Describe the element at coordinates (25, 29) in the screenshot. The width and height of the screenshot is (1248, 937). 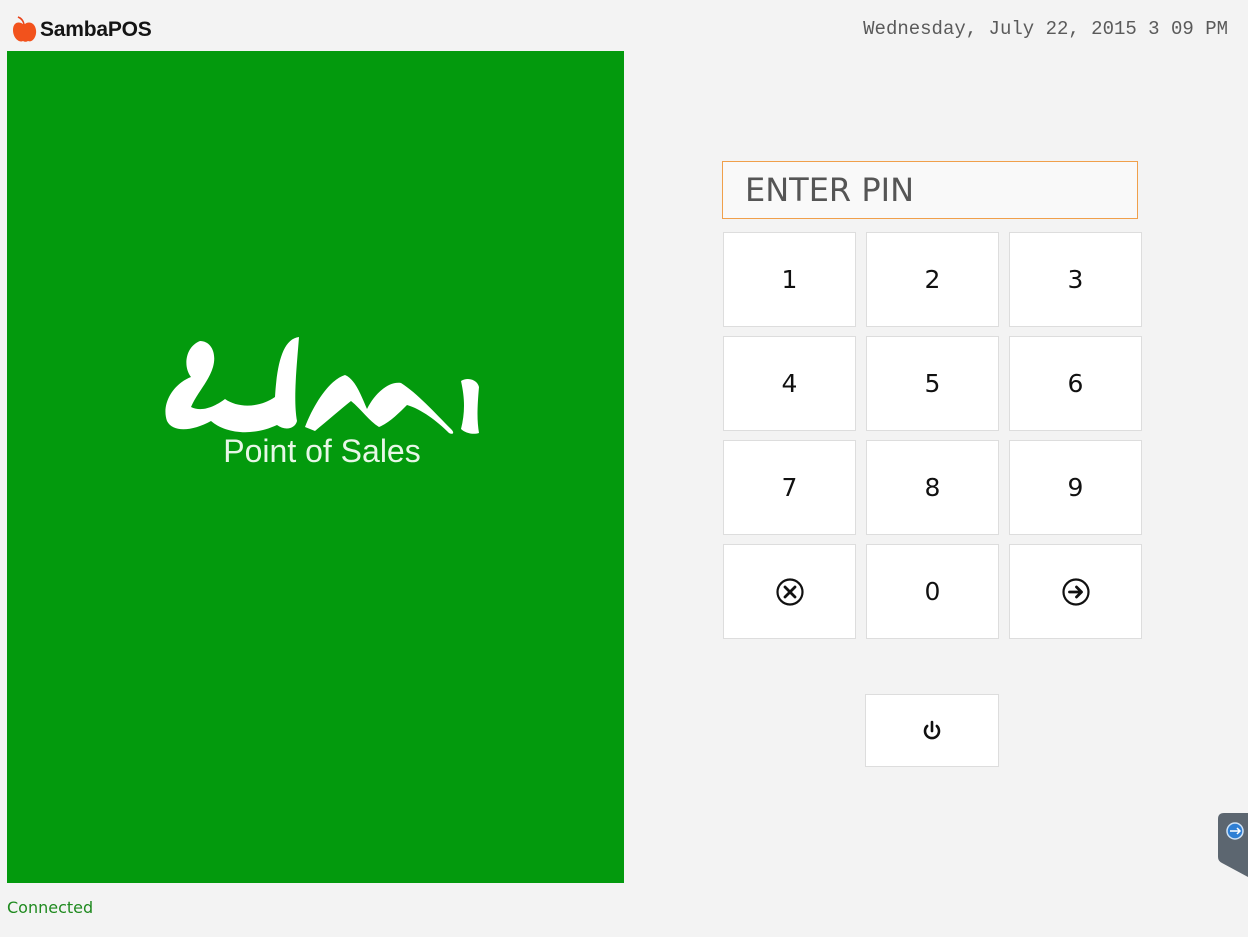
I see `apple-logo-icon` at that location.